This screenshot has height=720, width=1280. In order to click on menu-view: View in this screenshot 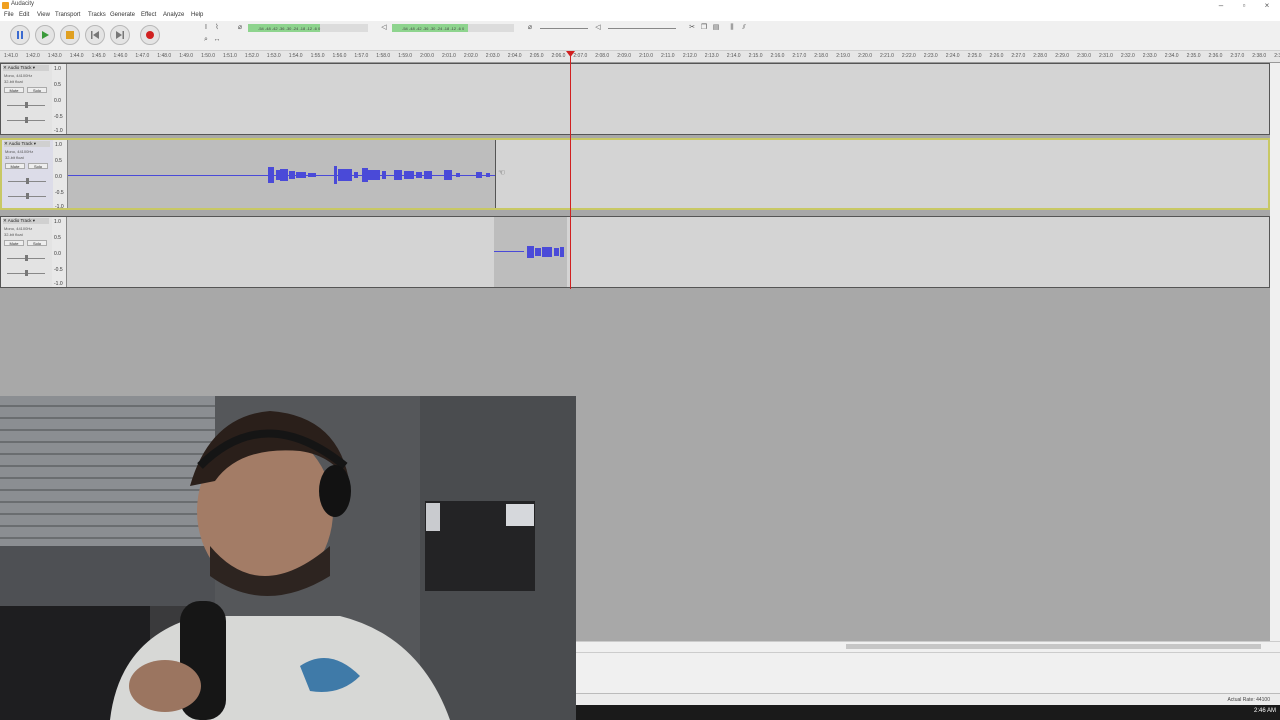, I will do `click(43, 15)`.